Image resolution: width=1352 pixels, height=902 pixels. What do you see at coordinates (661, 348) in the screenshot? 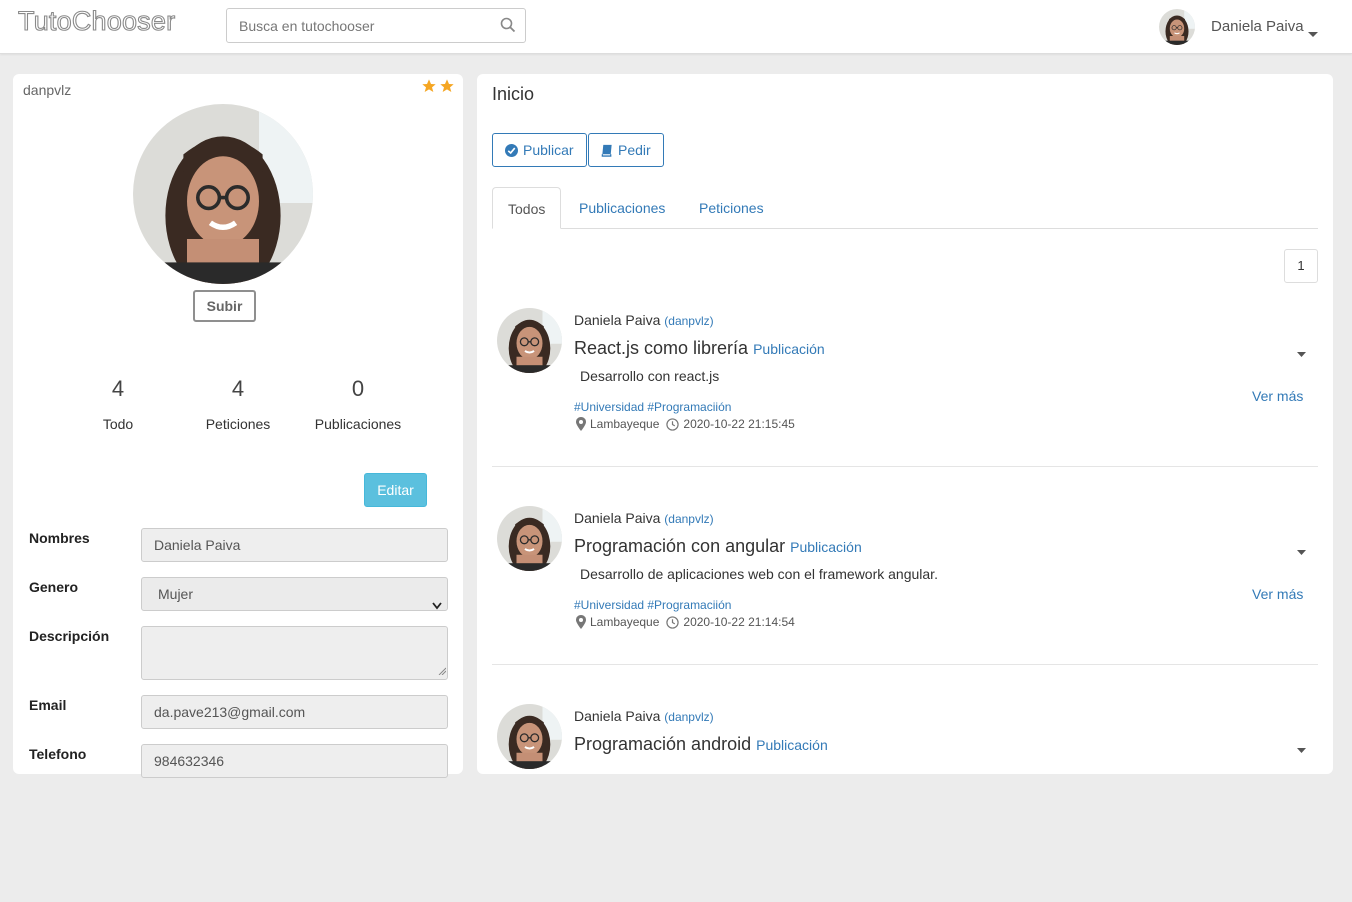
I see `post-title-text: React.js como librería` at bounding box center [661, 348].